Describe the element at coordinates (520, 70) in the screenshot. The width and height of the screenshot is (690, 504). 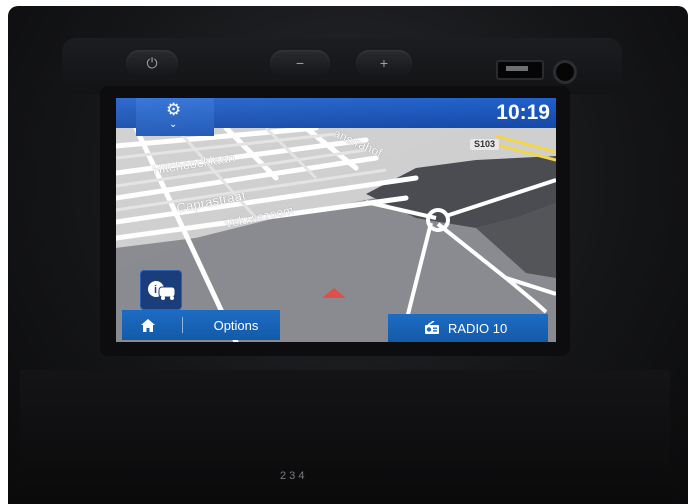
I see `usb-port` at that location.